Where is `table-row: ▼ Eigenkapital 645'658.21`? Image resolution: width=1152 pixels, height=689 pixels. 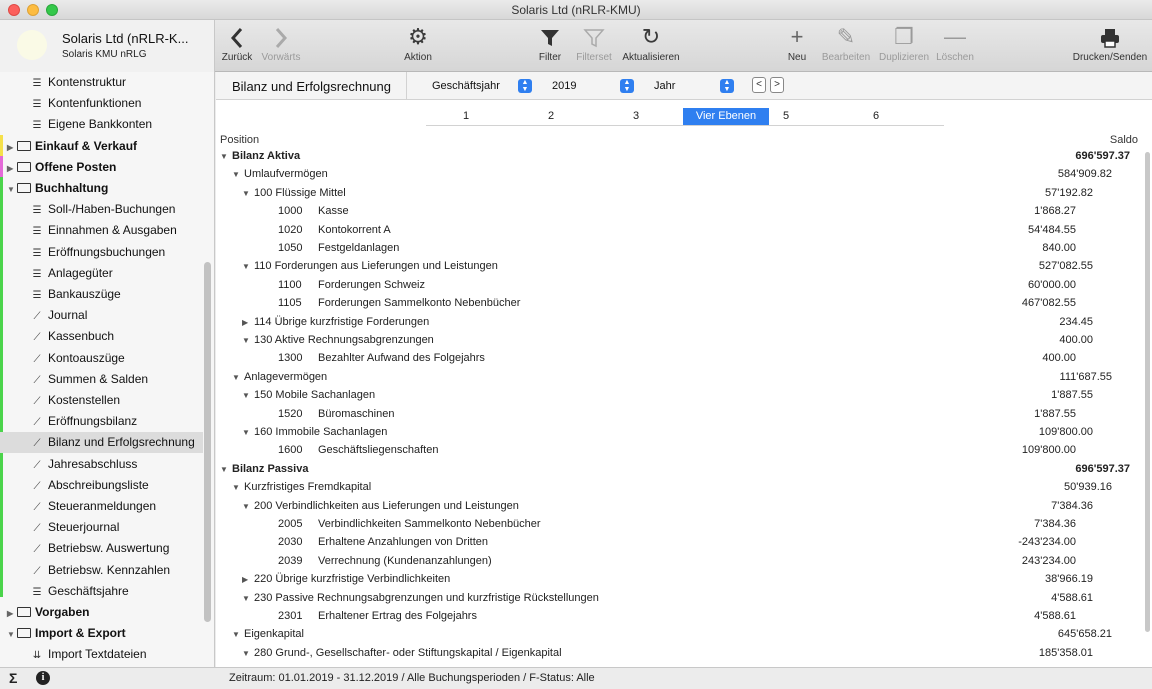 table-row: ▼ Eigenkapital 645'658.21 is located at coordinates (676, 634).